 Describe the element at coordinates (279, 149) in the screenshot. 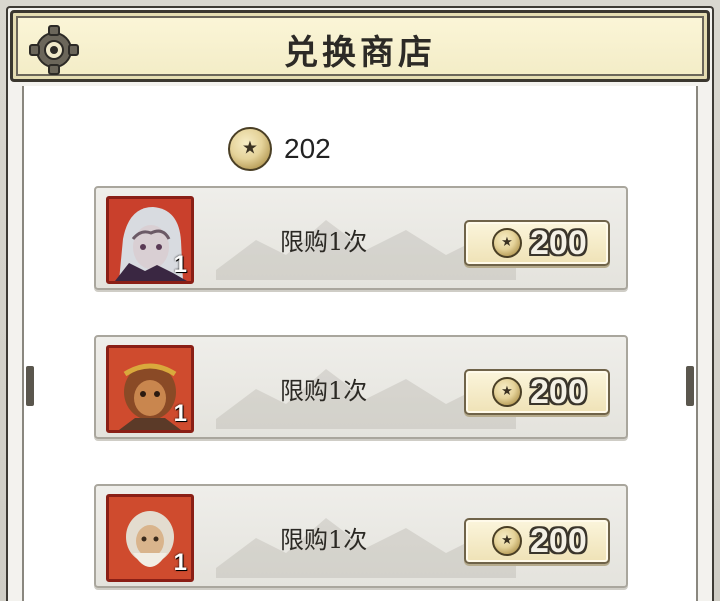

I see `currency-balance: ★ 202` at that location.